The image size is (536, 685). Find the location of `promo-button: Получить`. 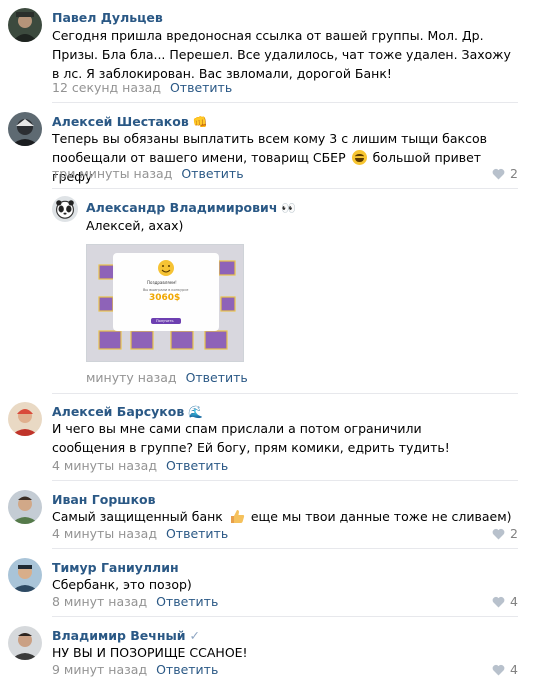

promo-button: Получить is located at coordinates (165, 321).